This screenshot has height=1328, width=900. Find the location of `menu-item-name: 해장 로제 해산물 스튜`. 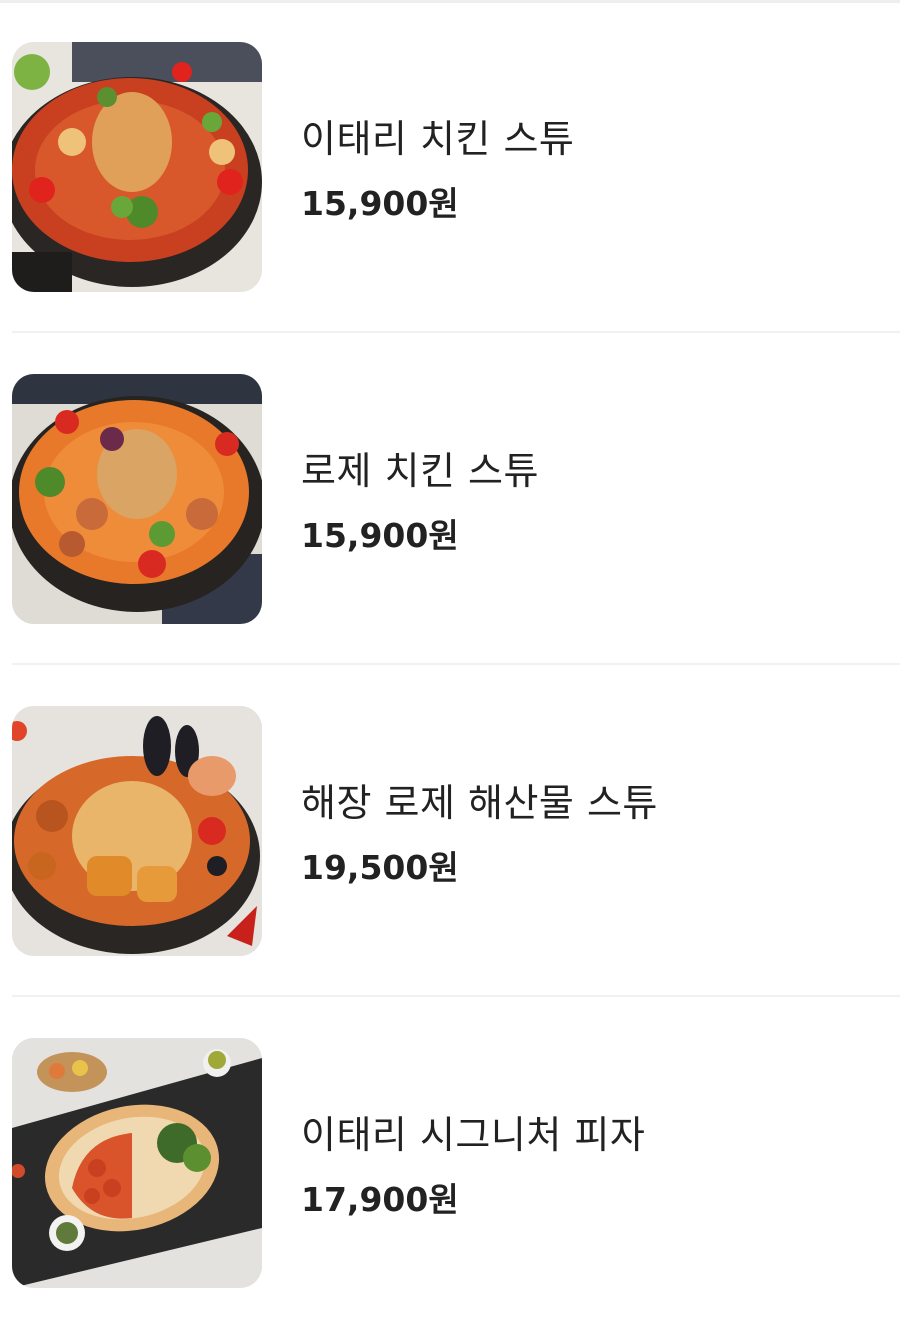

menu-item-name: 해장 로제 해산물 스튜 is located at coordinates (479, 803).